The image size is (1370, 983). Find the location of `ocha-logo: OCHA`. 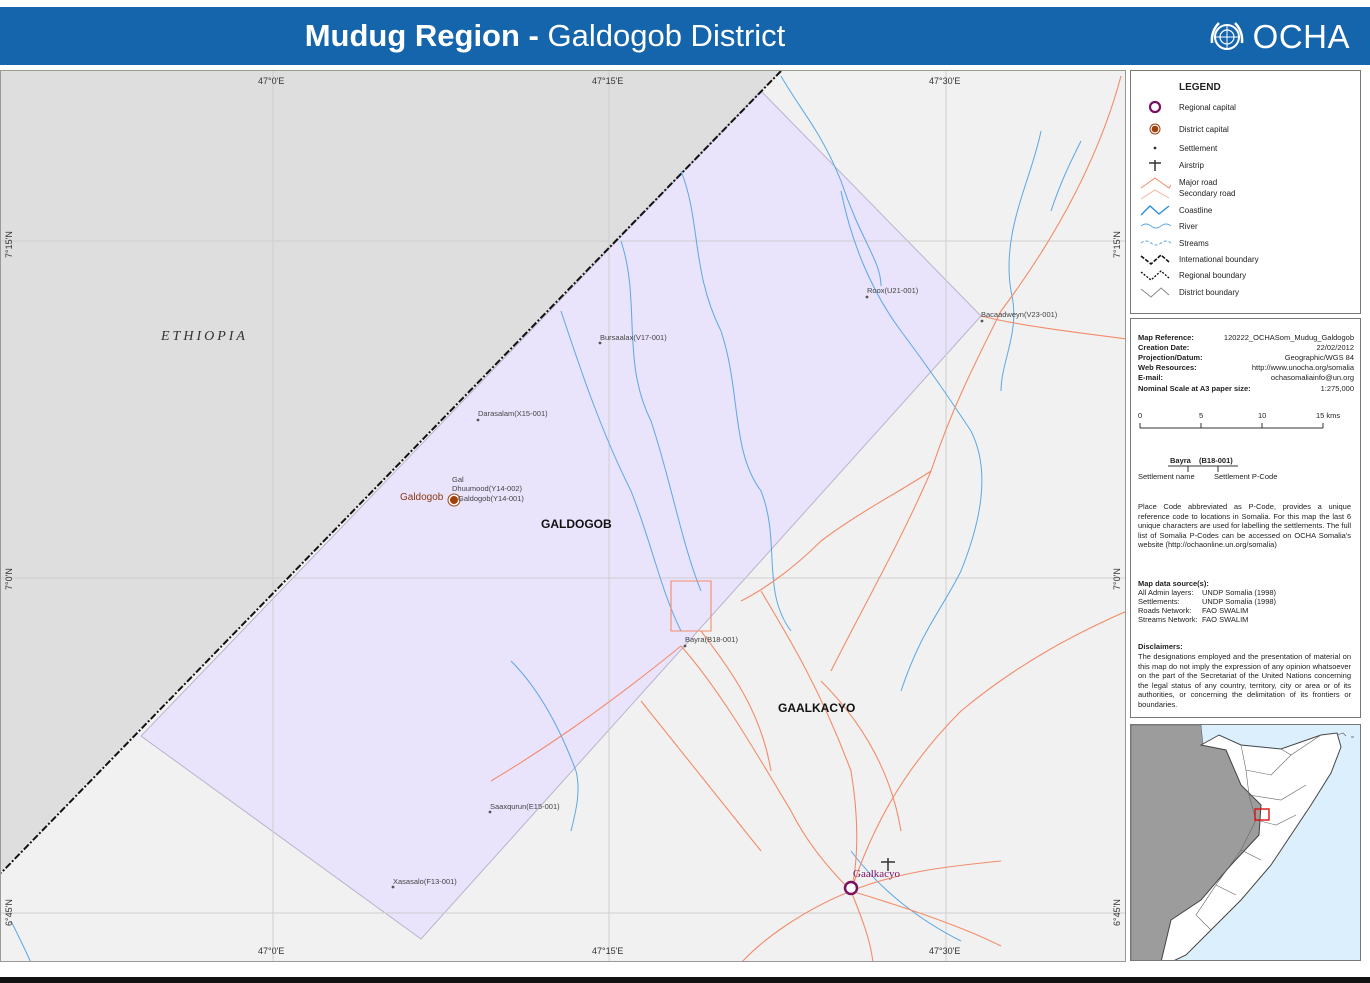

ocha-logo: OCHA is located at coordinates (1278, 37).